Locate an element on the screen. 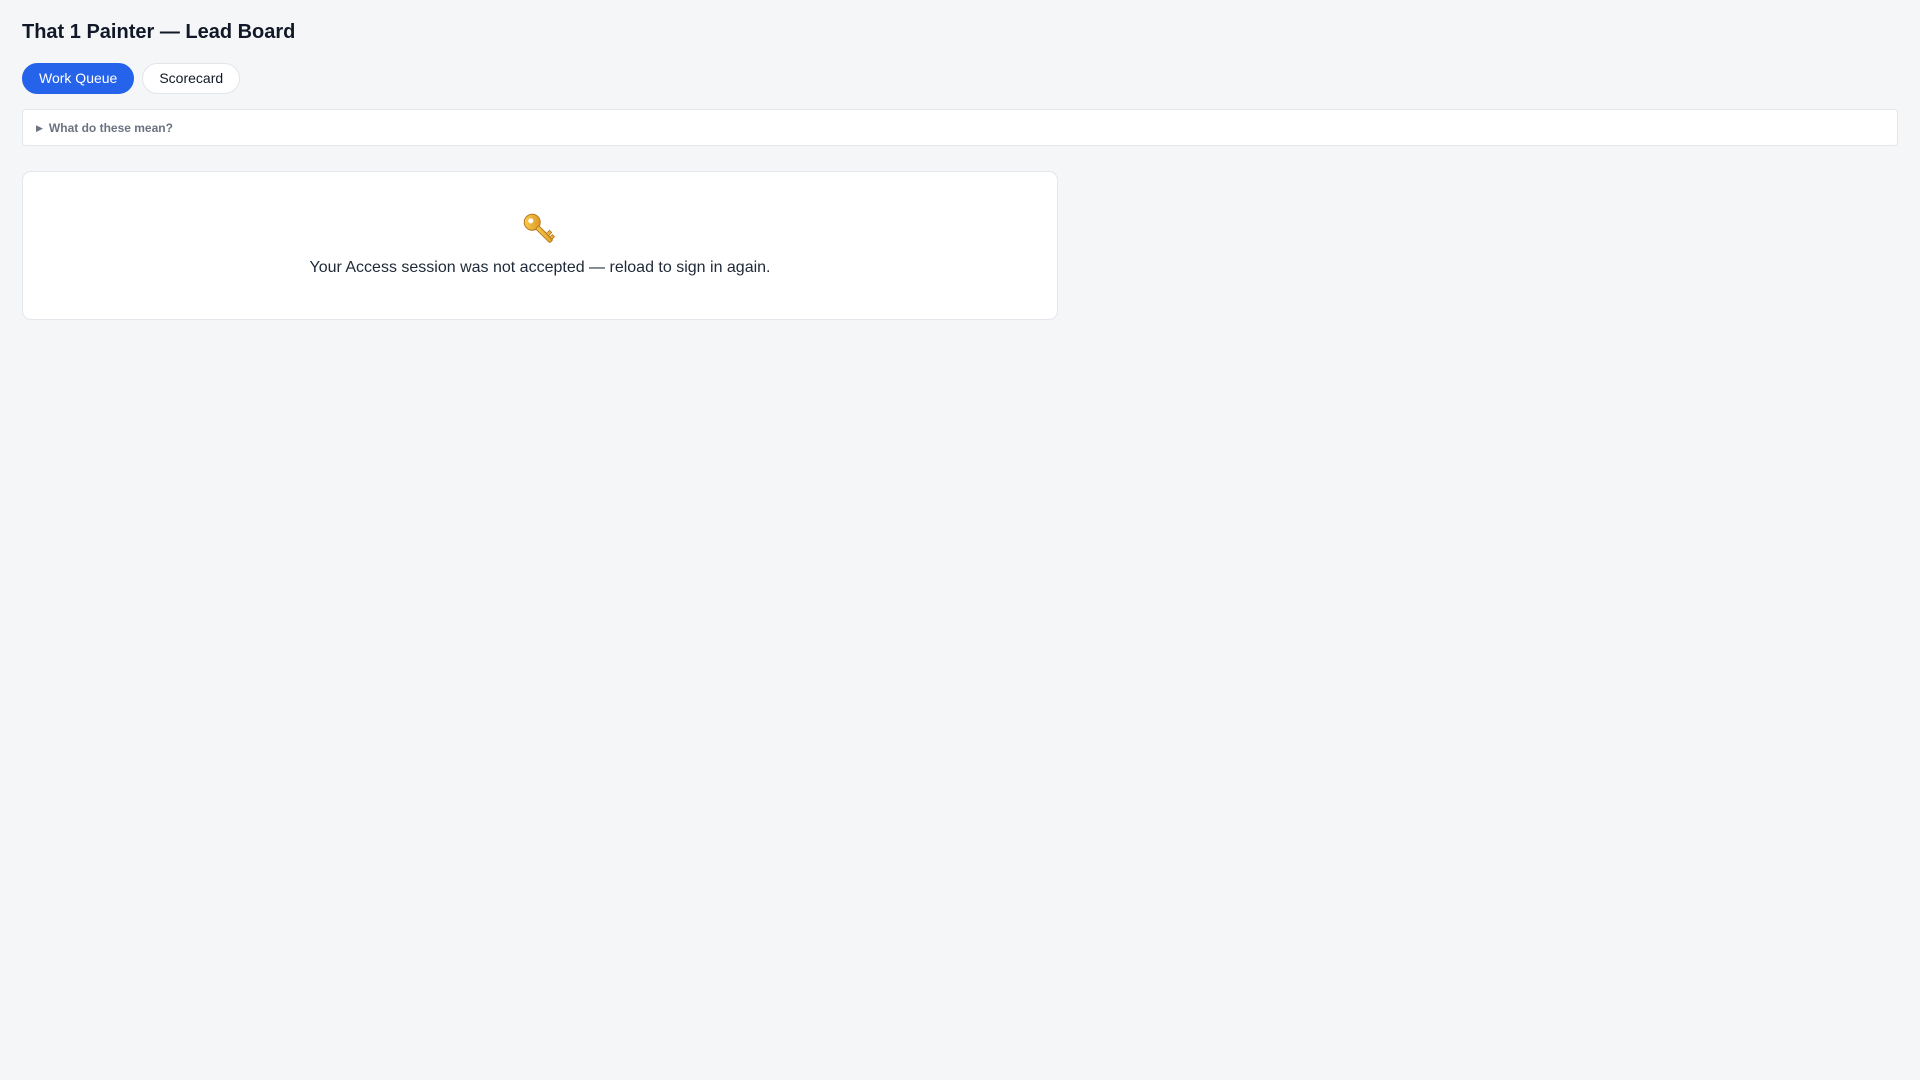 The height and width of the screenshot is (1080, 1920). tab-bar: Work Queue Scorecard is located at coordinates (960, 78).